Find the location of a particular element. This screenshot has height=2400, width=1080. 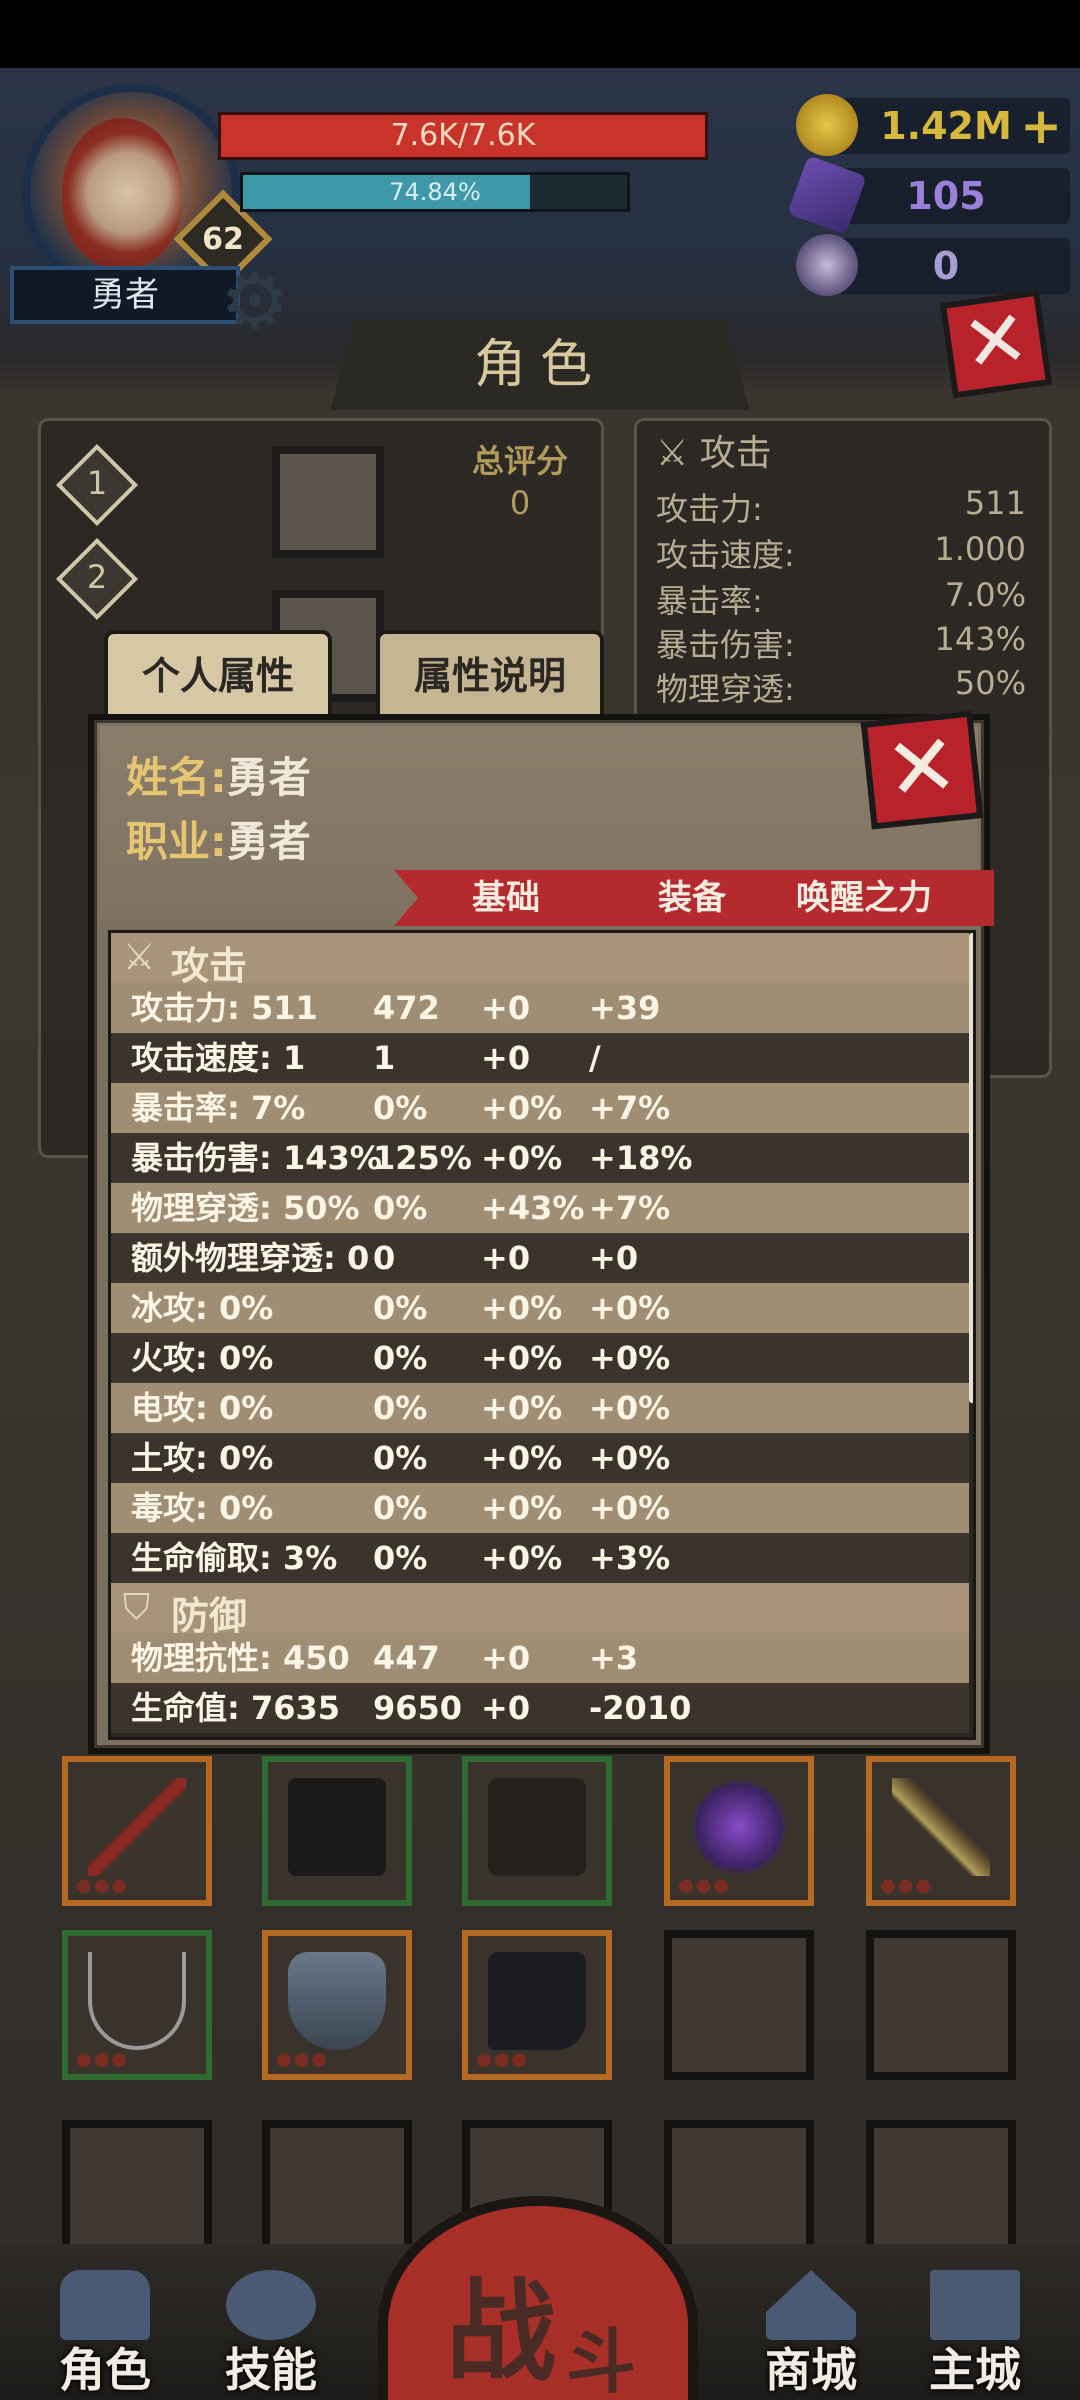

nav-skill: 技能 is located at coordinates (271, 2335).